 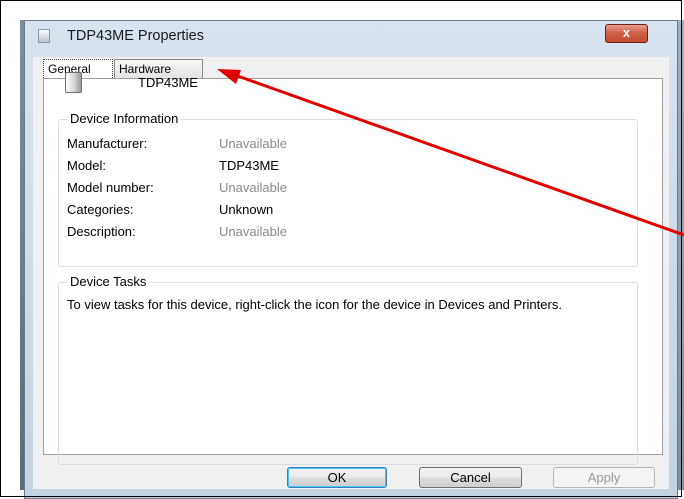 I want to click on annotation-arrow-head, so click(x=229, y=76).